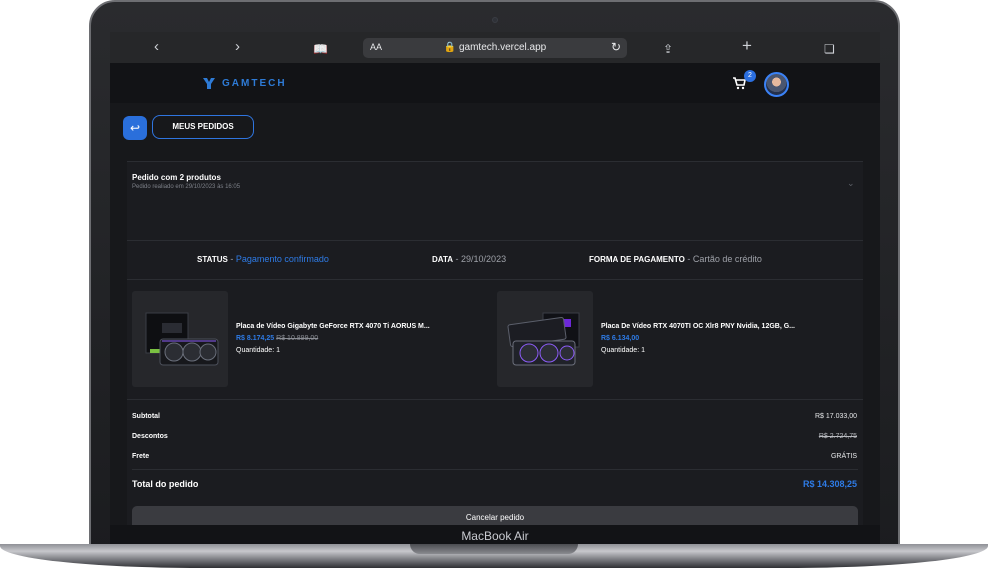 Image resolution: width=988 pixels, height=568 pixels. I want to click on camera, so click(495, 20).